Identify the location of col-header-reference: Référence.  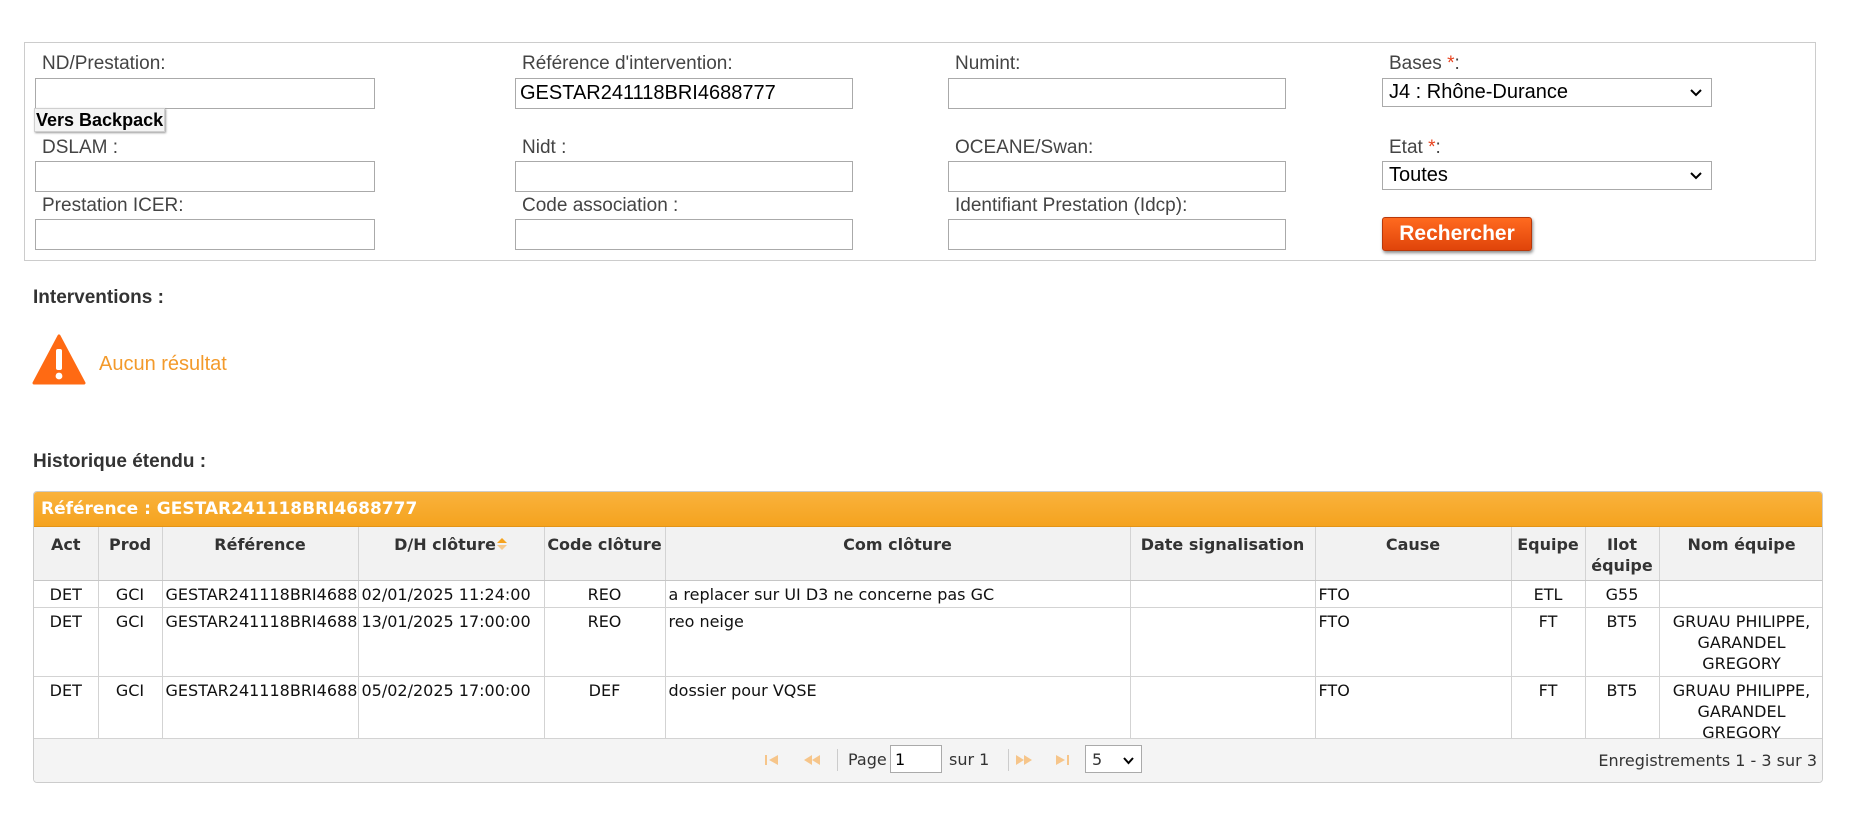
(260, 554).